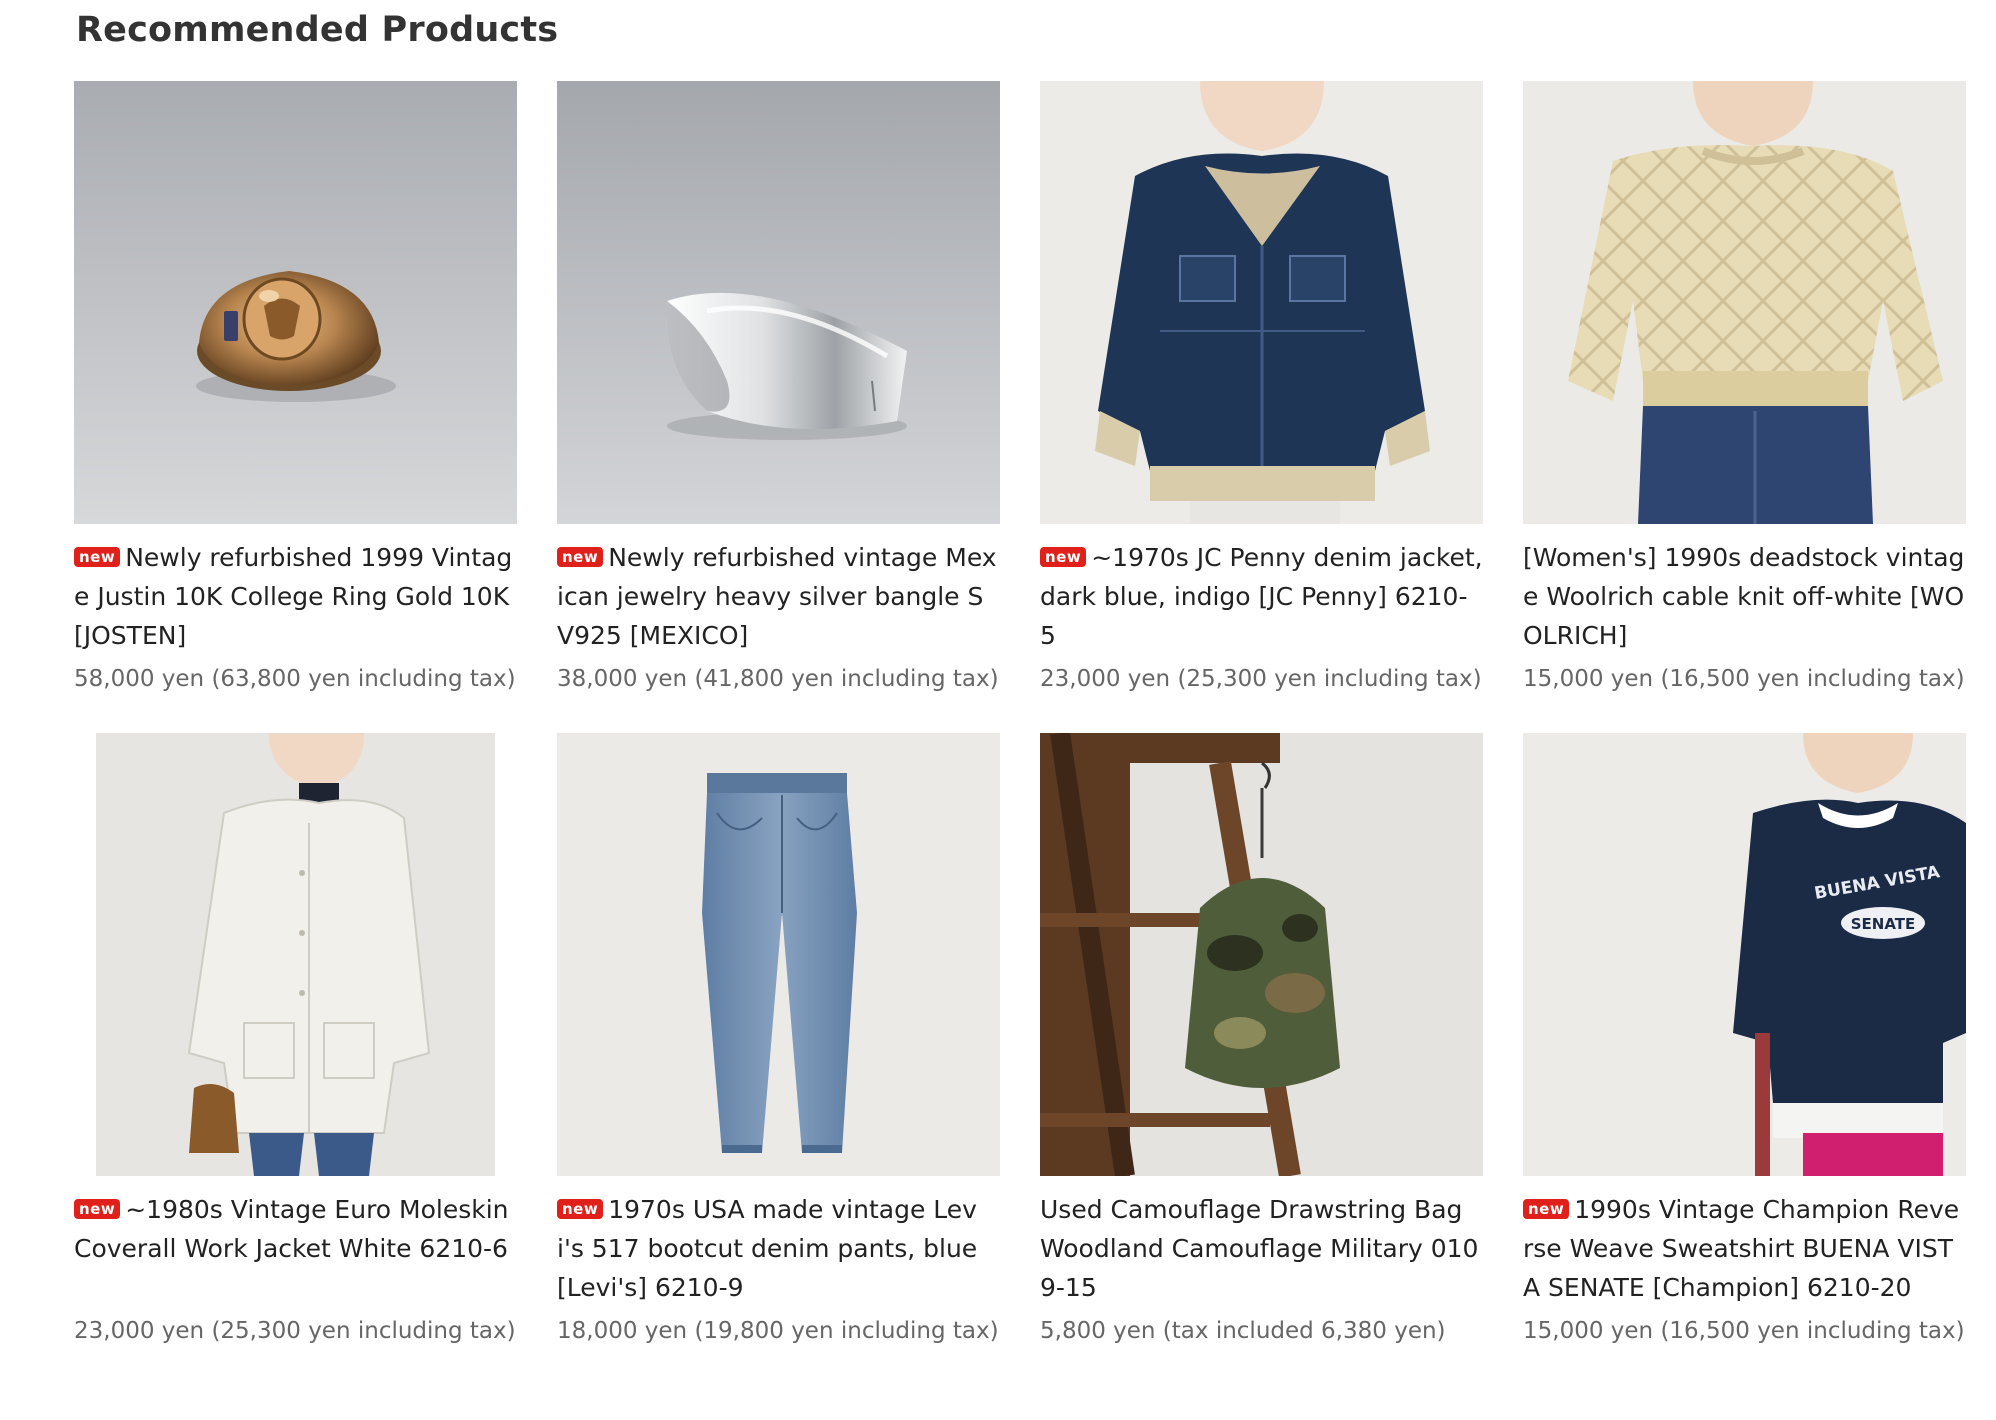 The width and height of the screenshot is (1996, 1420). I want to click on navy-sweatshirt-image: SENATE BUENA VISTA, so click(1744, 954).